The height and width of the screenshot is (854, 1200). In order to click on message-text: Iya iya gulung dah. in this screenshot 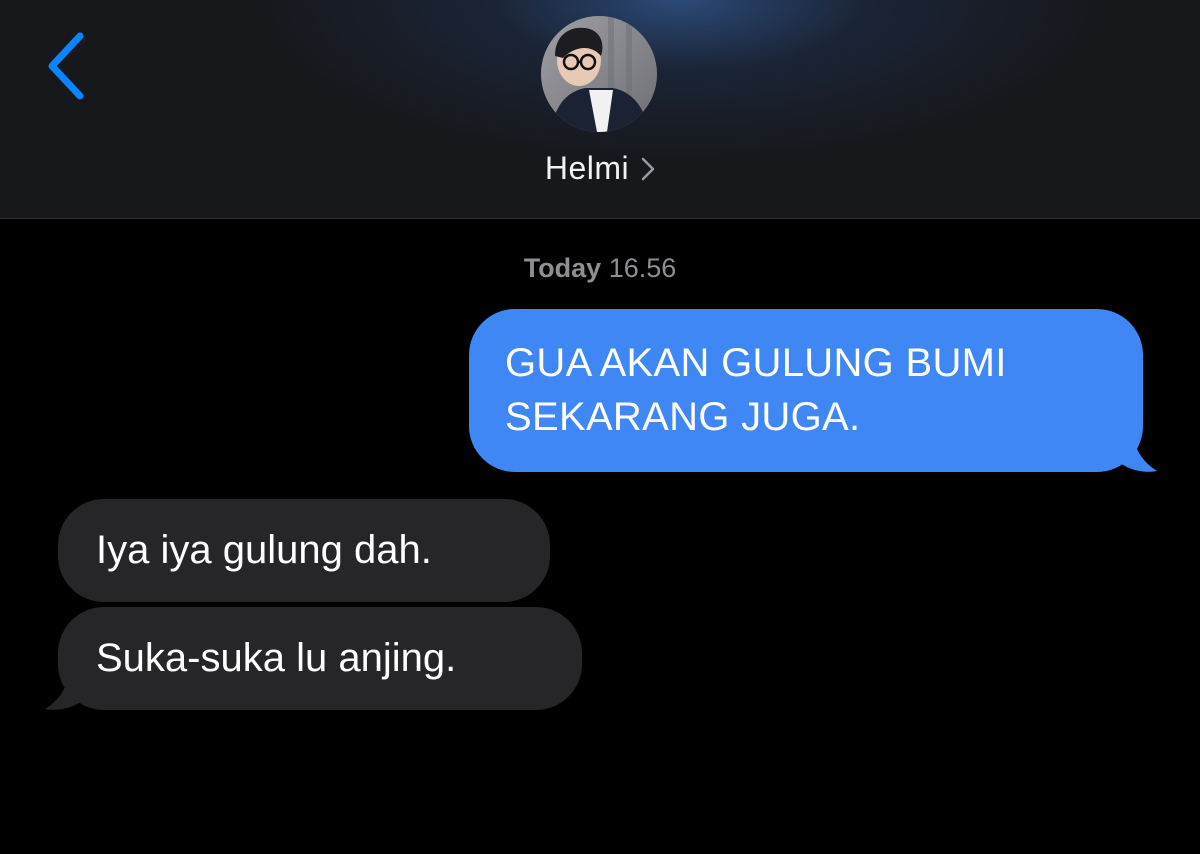, I will do `click(264, 550)`.